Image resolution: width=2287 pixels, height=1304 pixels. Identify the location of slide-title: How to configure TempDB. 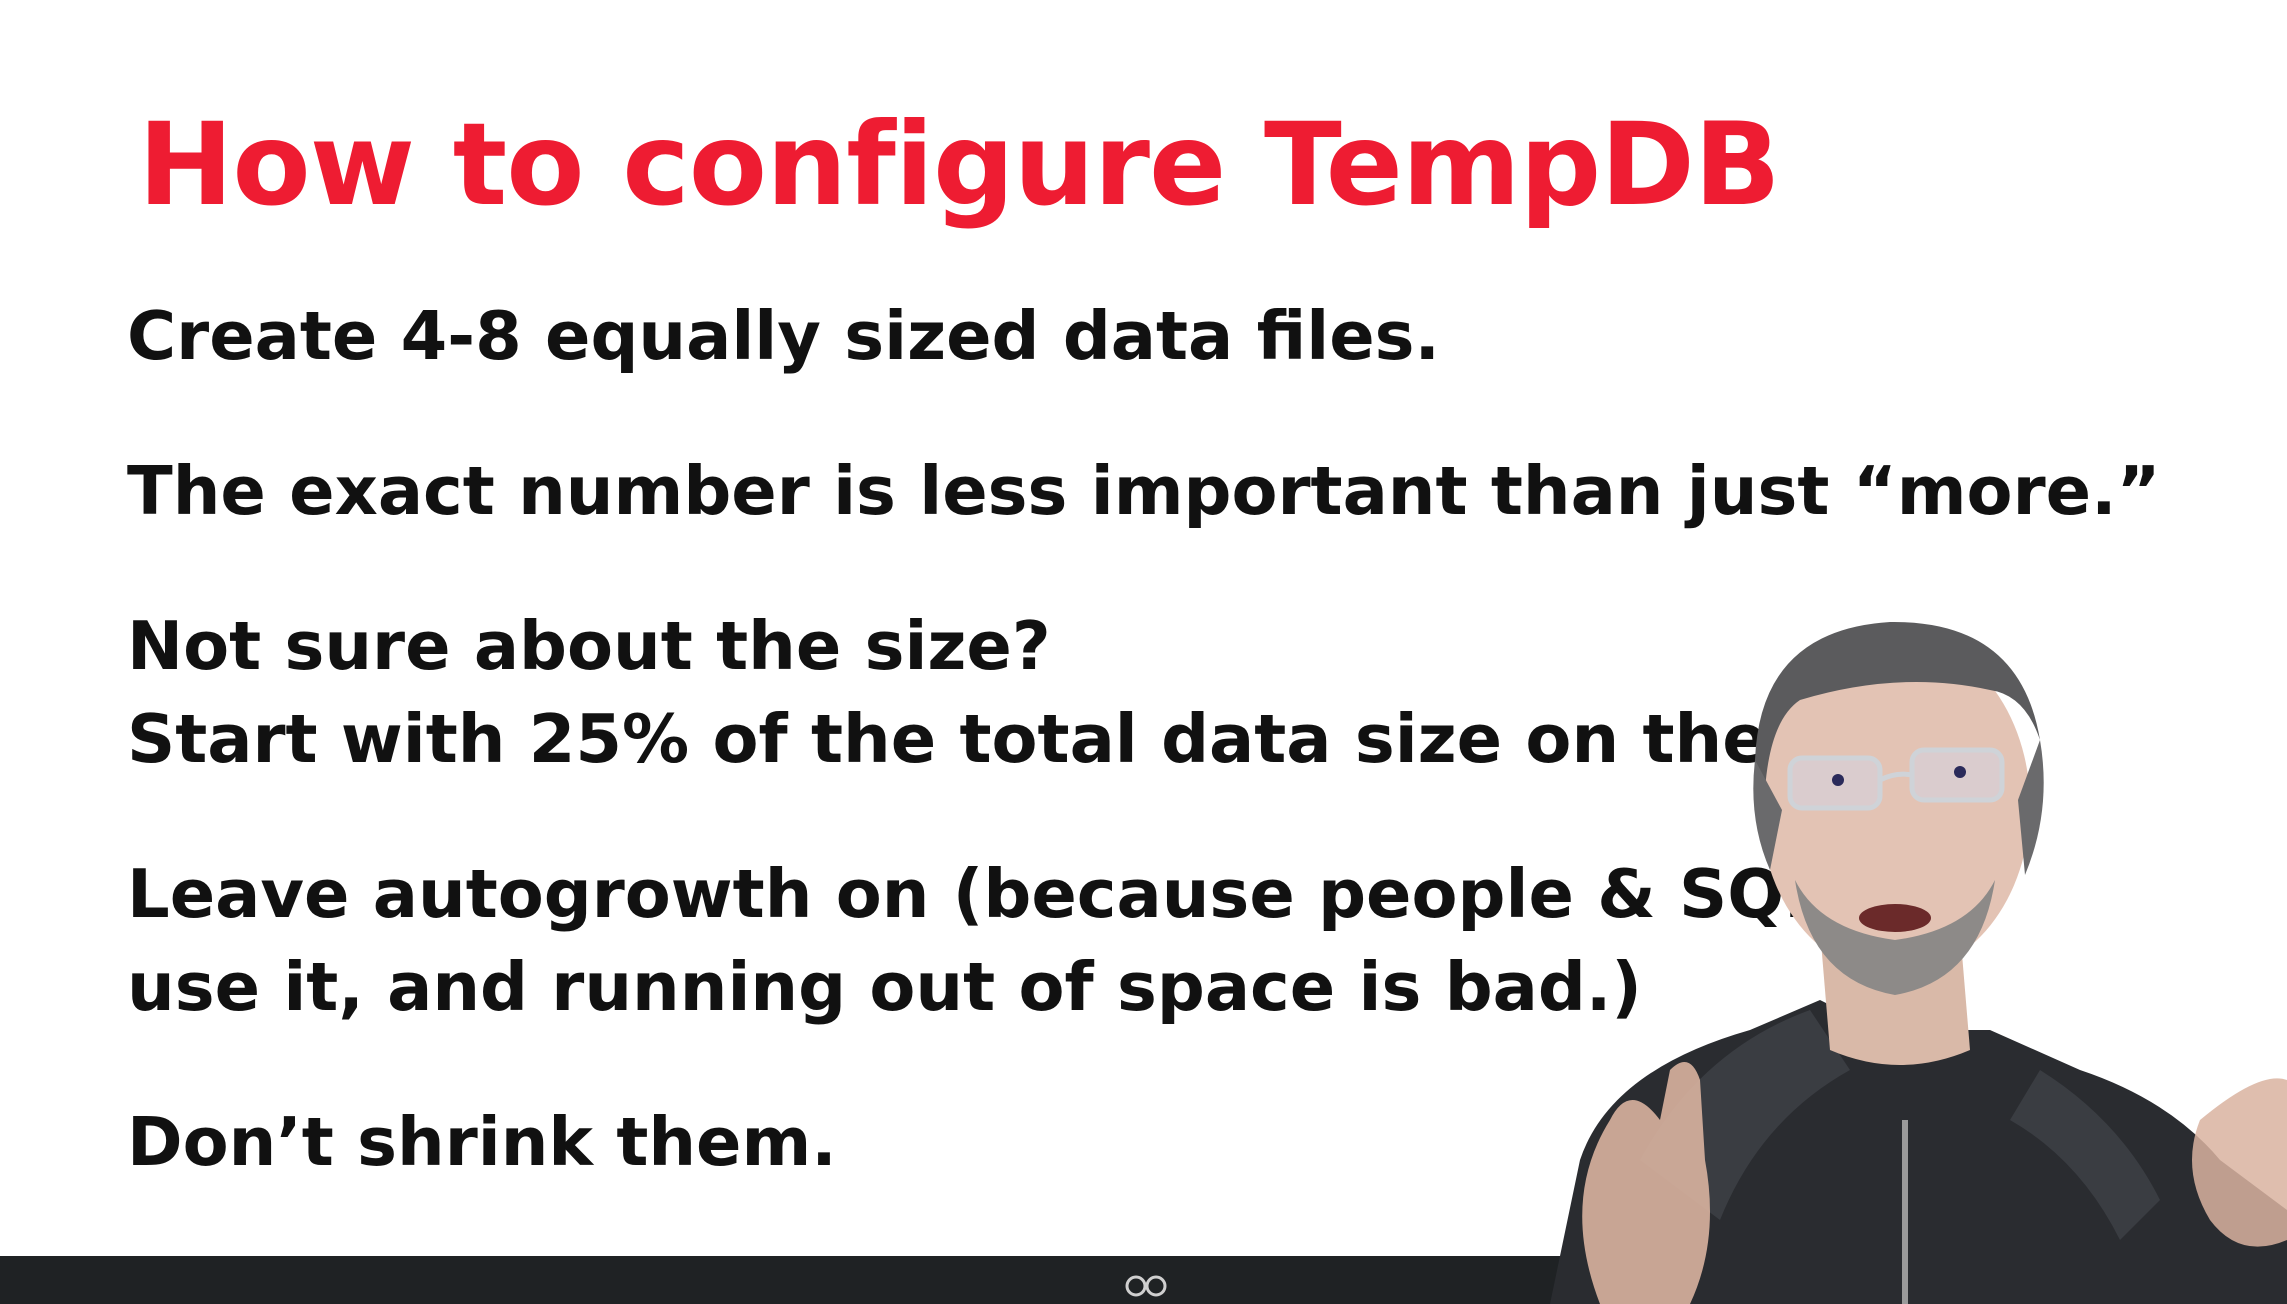
(959, 164).